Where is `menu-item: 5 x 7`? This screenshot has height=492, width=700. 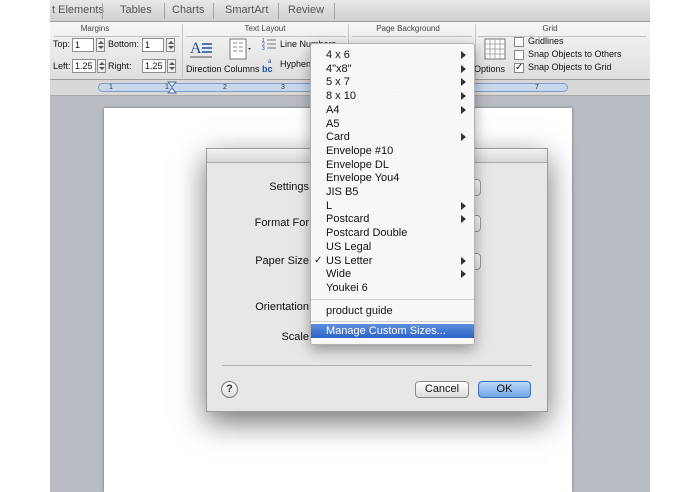 menu-item: 5 x 7 is located at coordinates (392, 82).